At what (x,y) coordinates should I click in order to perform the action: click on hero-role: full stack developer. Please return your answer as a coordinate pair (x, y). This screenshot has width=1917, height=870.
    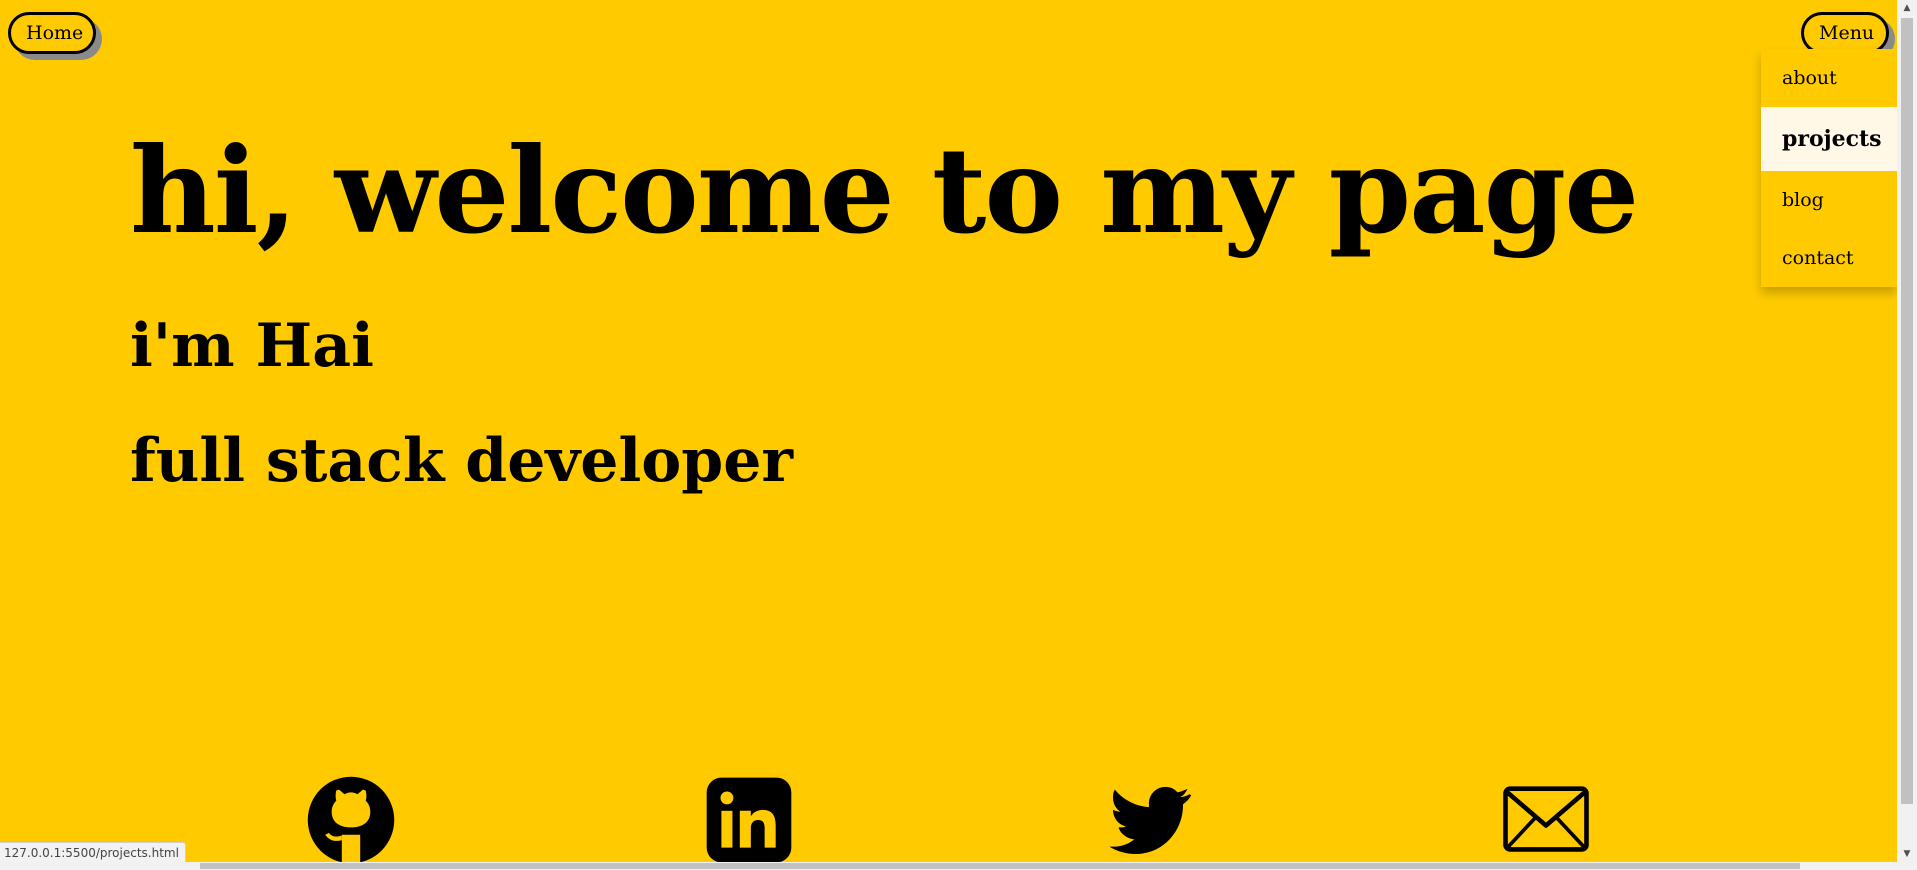
    Looking at the image, I should click on (461, 461).